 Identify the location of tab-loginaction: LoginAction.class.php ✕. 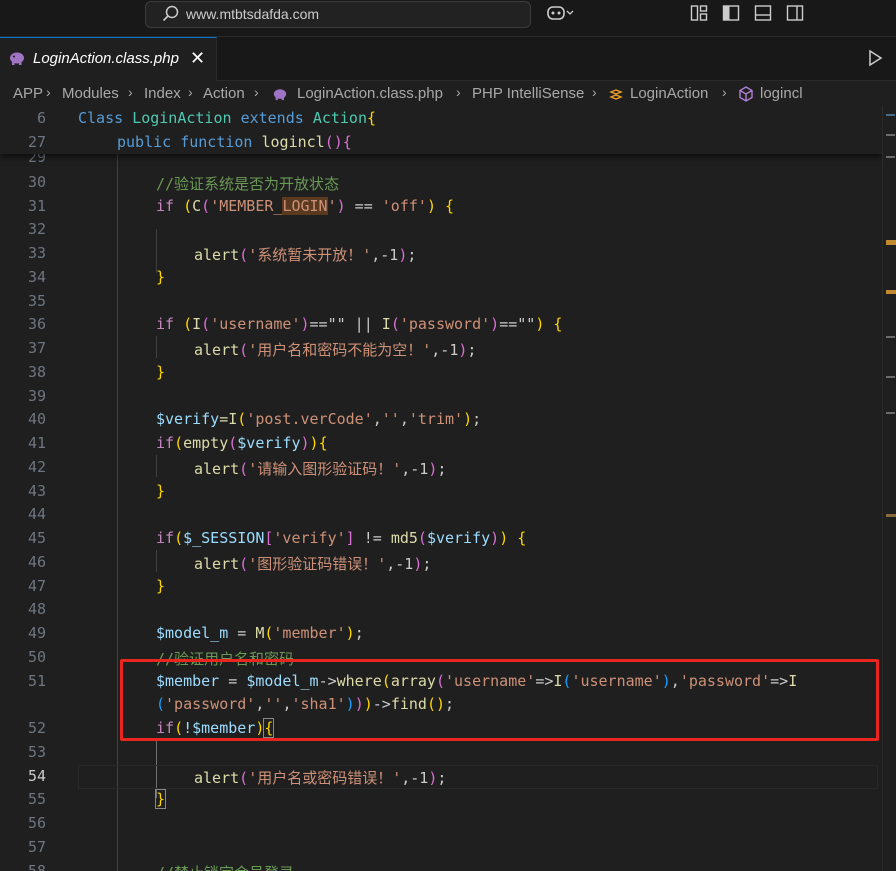
(108, 59).